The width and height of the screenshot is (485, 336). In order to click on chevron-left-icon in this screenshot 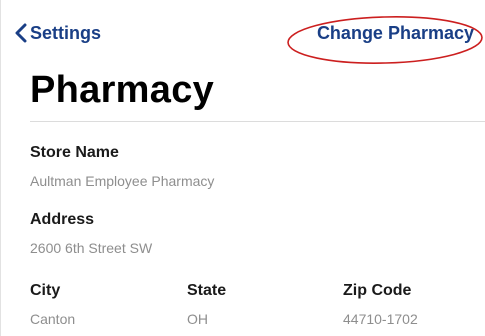, I will do `click(21, 33)`.